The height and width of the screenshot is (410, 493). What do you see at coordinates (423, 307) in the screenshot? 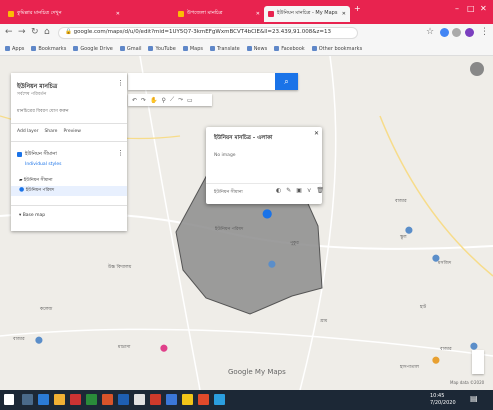
I see `map-label: হাট` at bounding box center [423, 307].